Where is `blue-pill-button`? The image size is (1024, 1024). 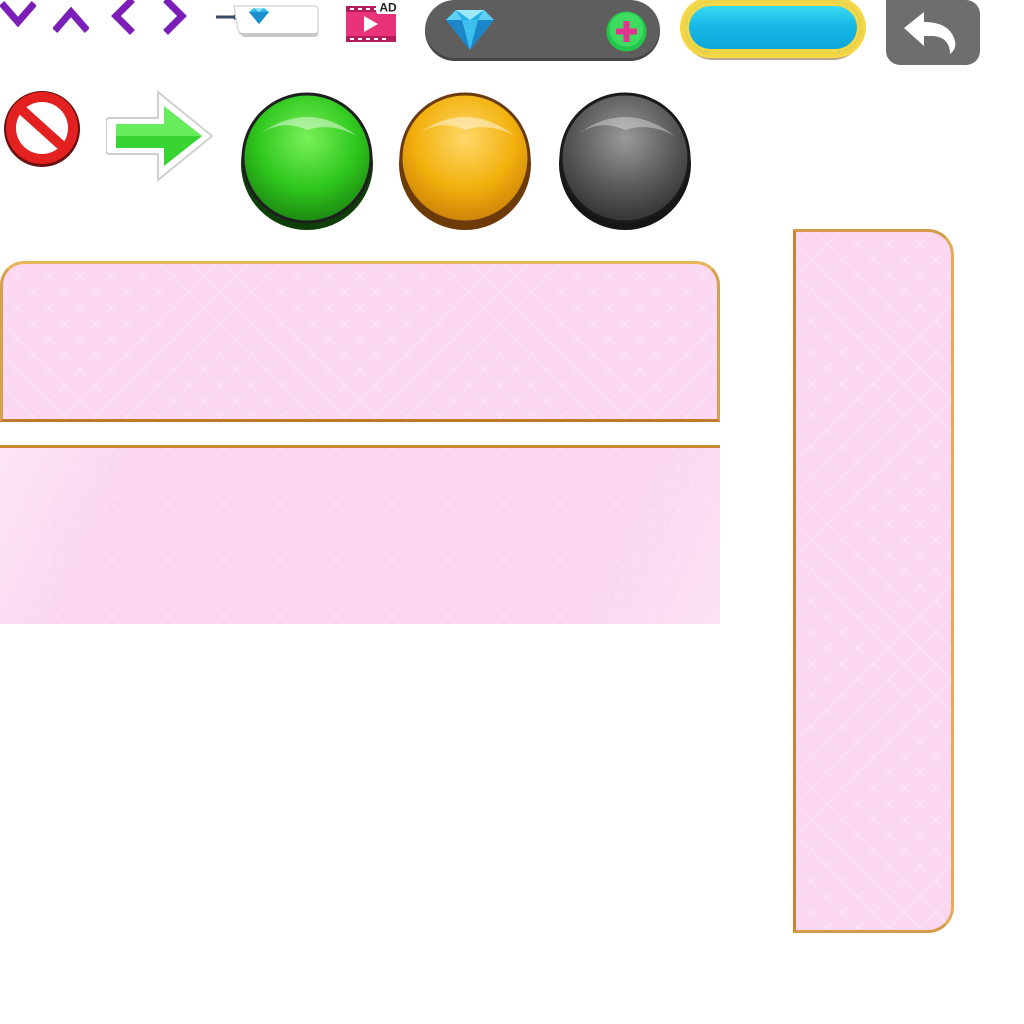
blue-pill-button is located at coordinates (773, 30).